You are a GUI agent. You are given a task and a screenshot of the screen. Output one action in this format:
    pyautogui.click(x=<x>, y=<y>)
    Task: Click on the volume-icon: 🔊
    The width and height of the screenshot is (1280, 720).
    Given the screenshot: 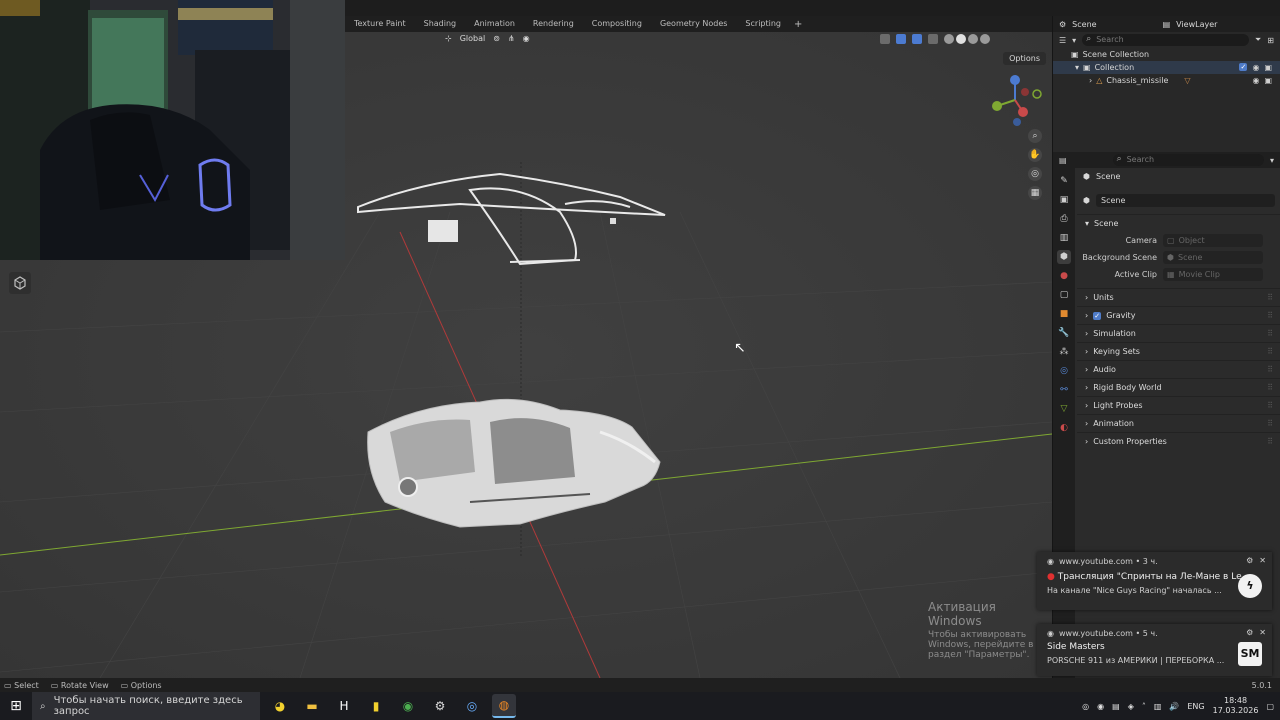 What is the action you would take?
    pyautogui.click(x=1174, y=706)
    